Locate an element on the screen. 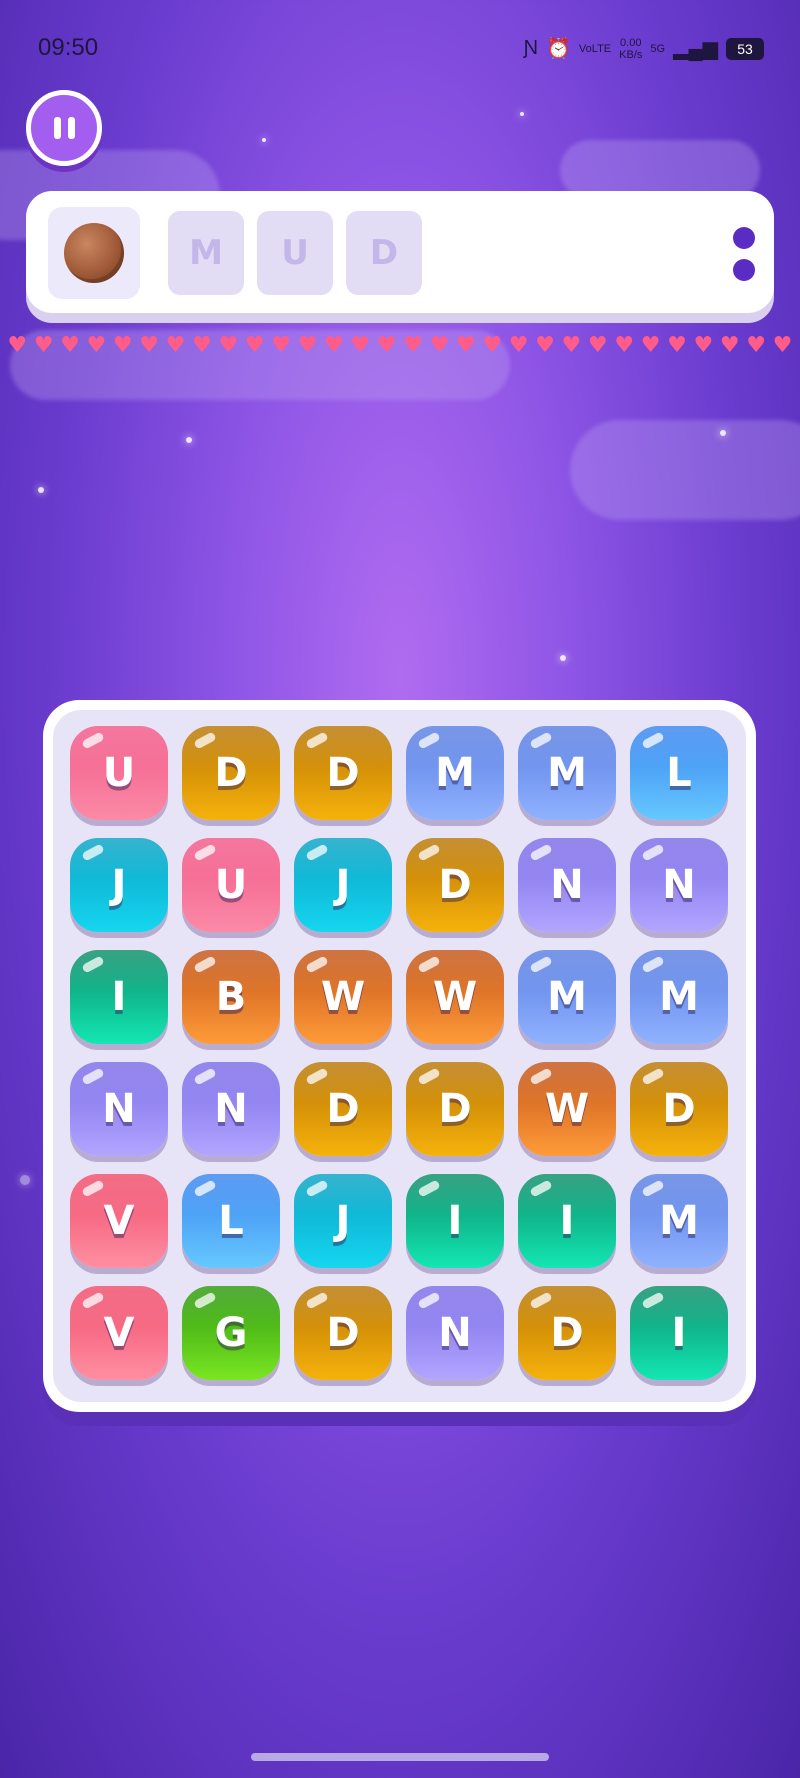 The image size is (800, 1778). home-indicator is located at coordinates (400, 1757).